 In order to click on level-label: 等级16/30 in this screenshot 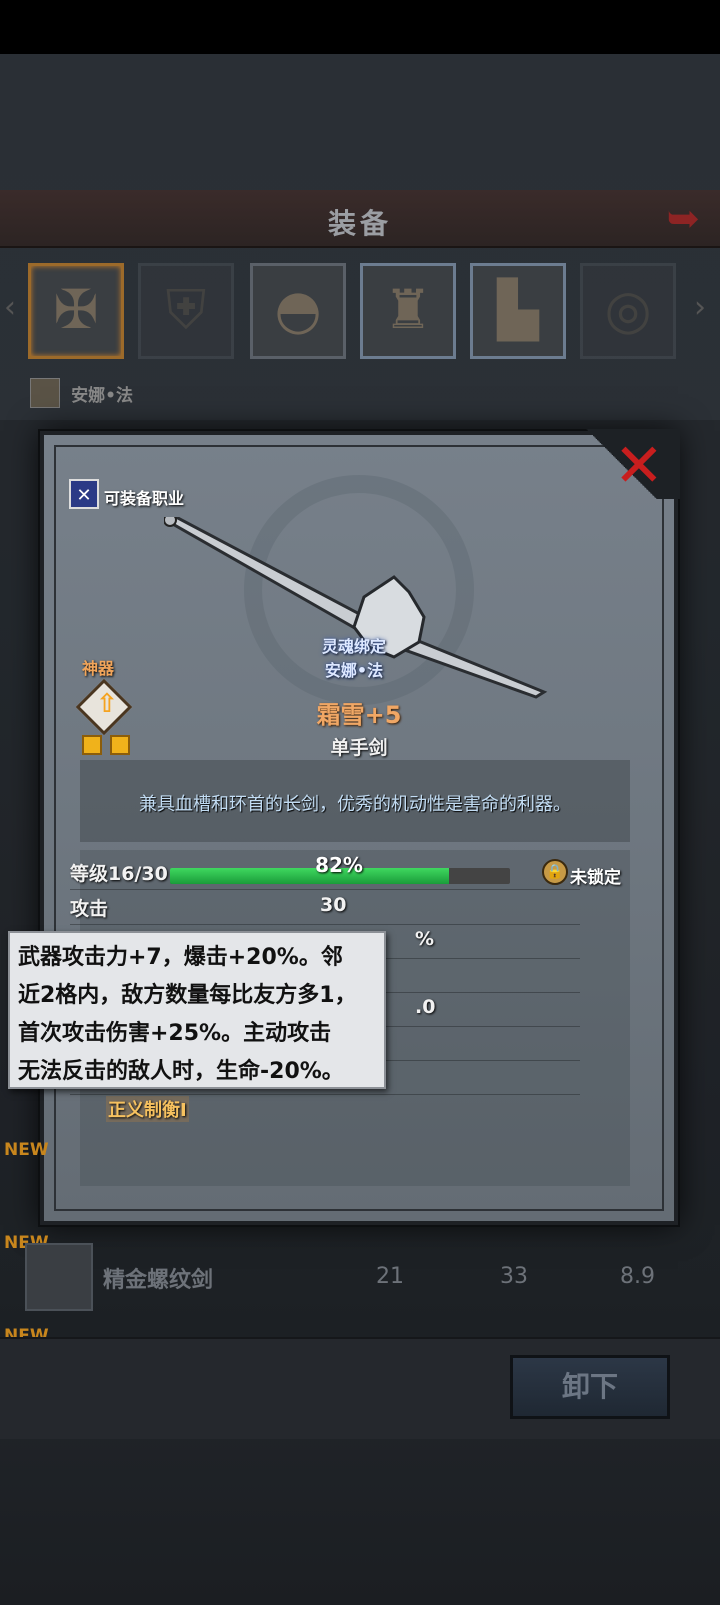, I will do `click(119, 874)`.